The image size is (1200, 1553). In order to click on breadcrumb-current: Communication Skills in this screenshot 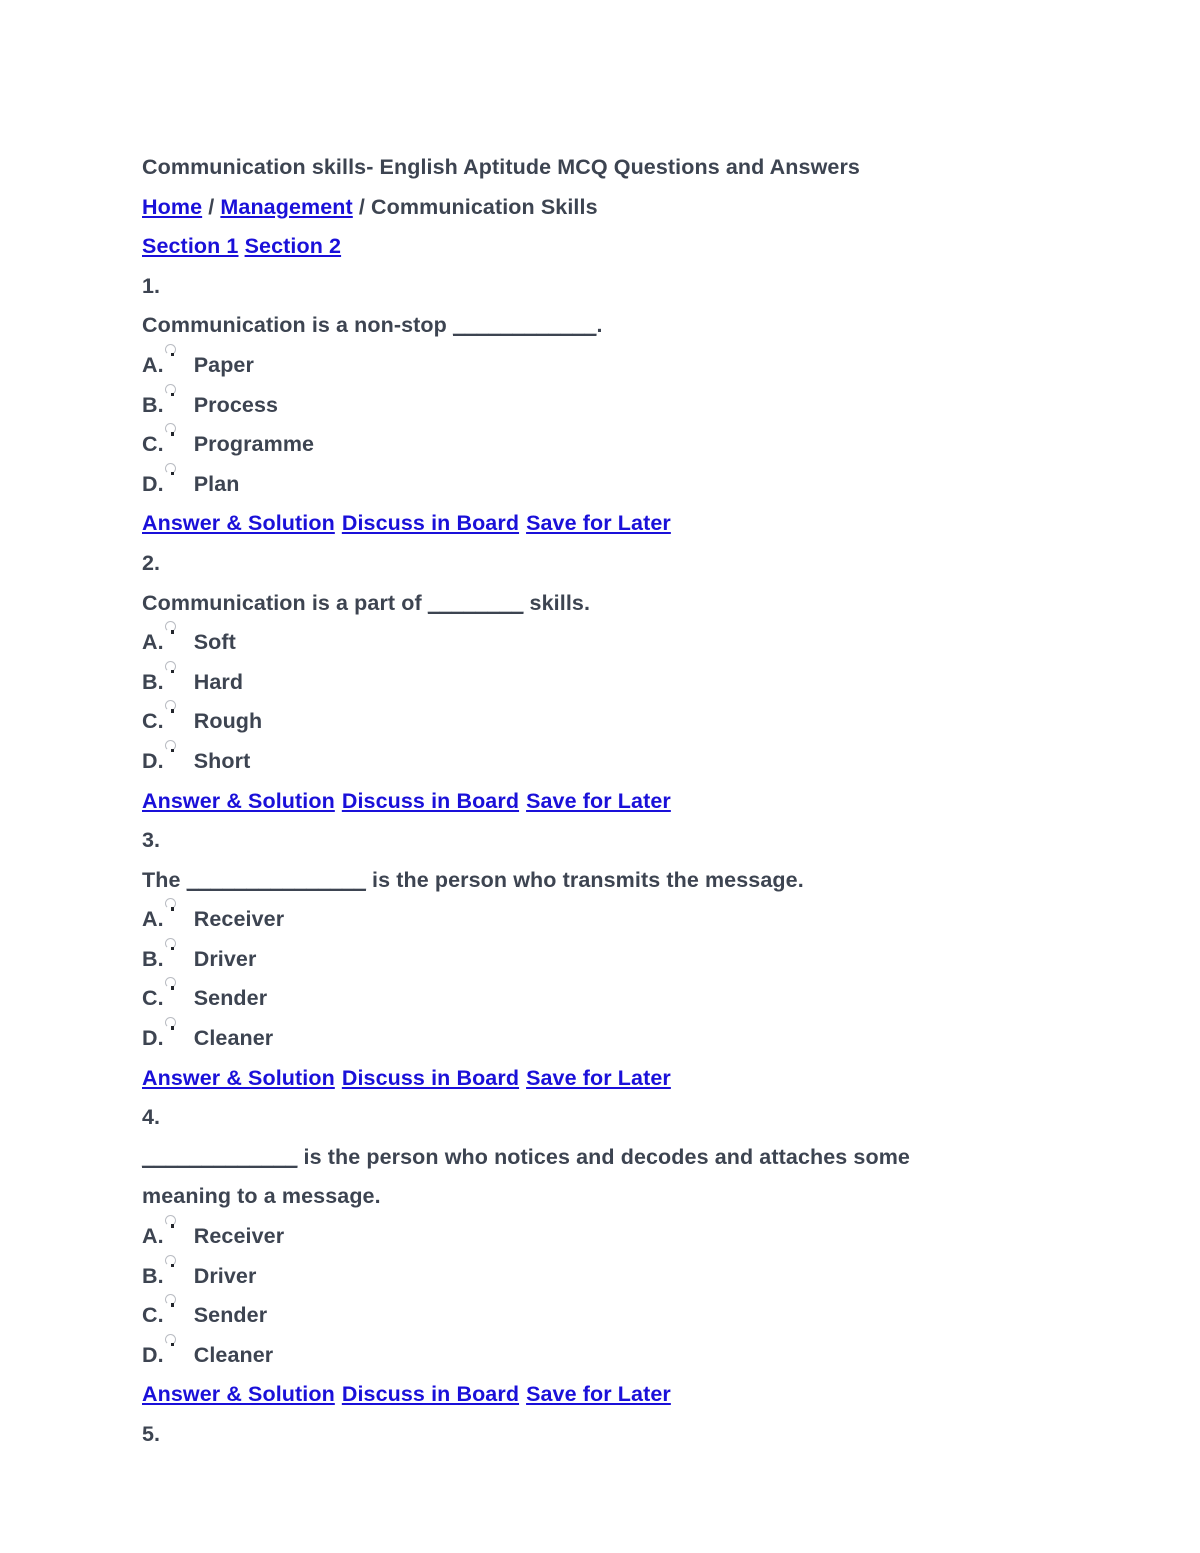, I will do `click(484, 206)`.